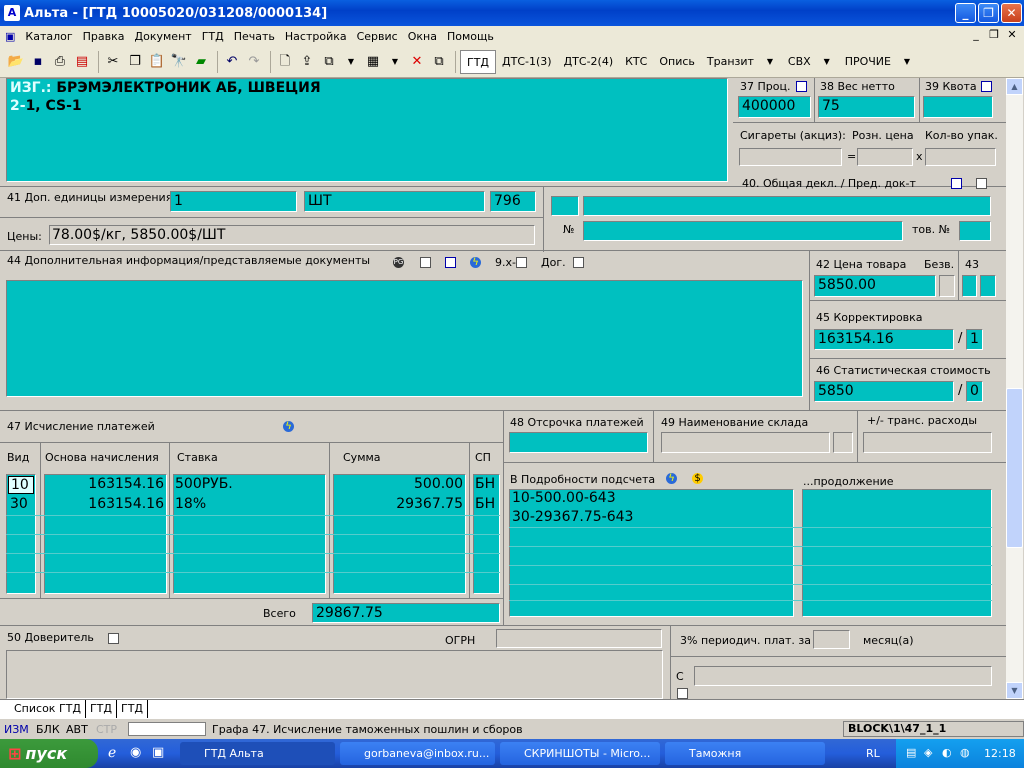  I want to click on b40-code-field, so click(565, 206).